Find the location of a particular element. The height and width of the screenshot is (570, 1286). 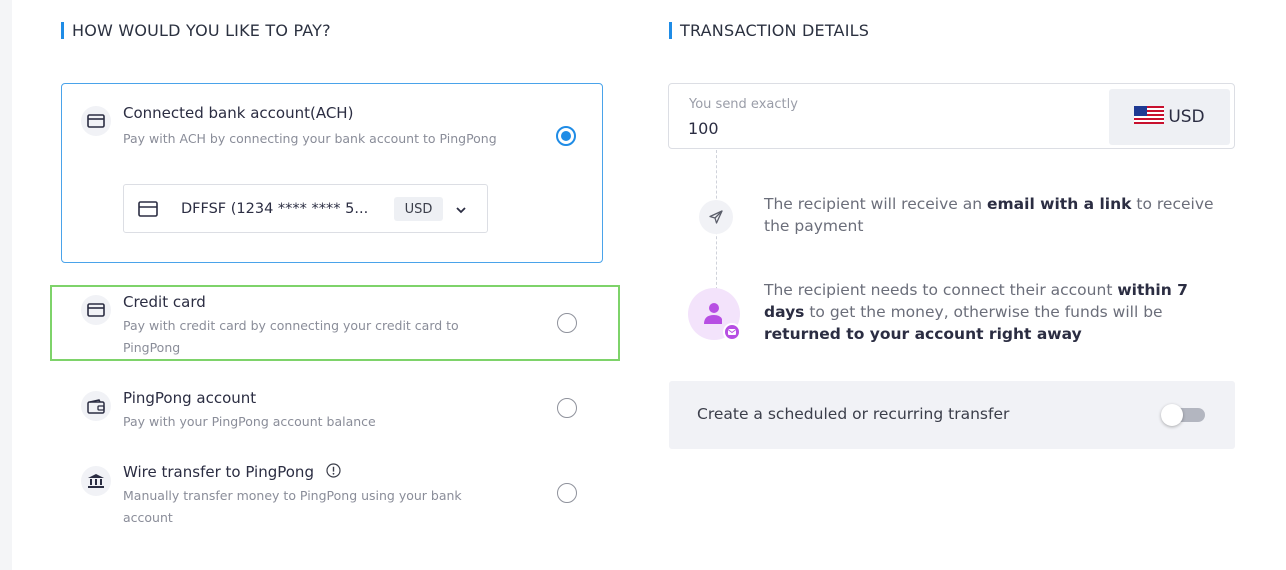

scheduled-transfer-toggle is located at coordinates (1183, 415).